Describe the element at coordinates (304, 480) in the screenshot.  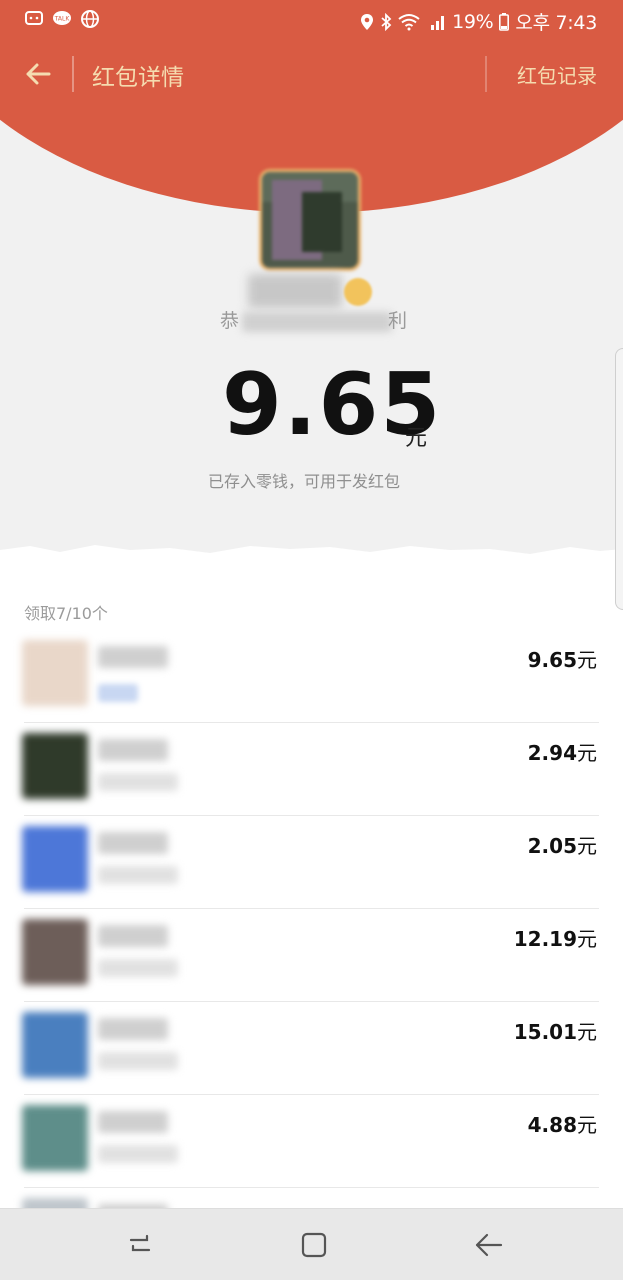
I see `amount-note: 已存入零钱，可用于发红包` at that location.